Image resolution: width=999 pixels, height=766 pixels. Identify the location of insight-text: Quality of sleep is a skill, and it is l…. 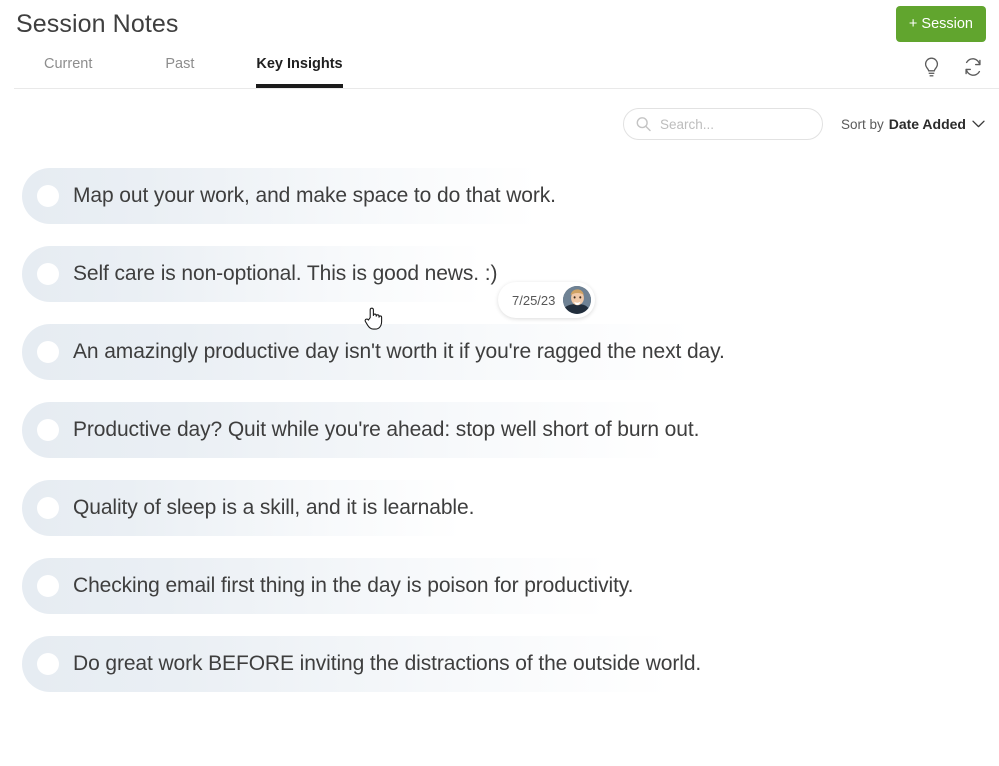
(274, 507).